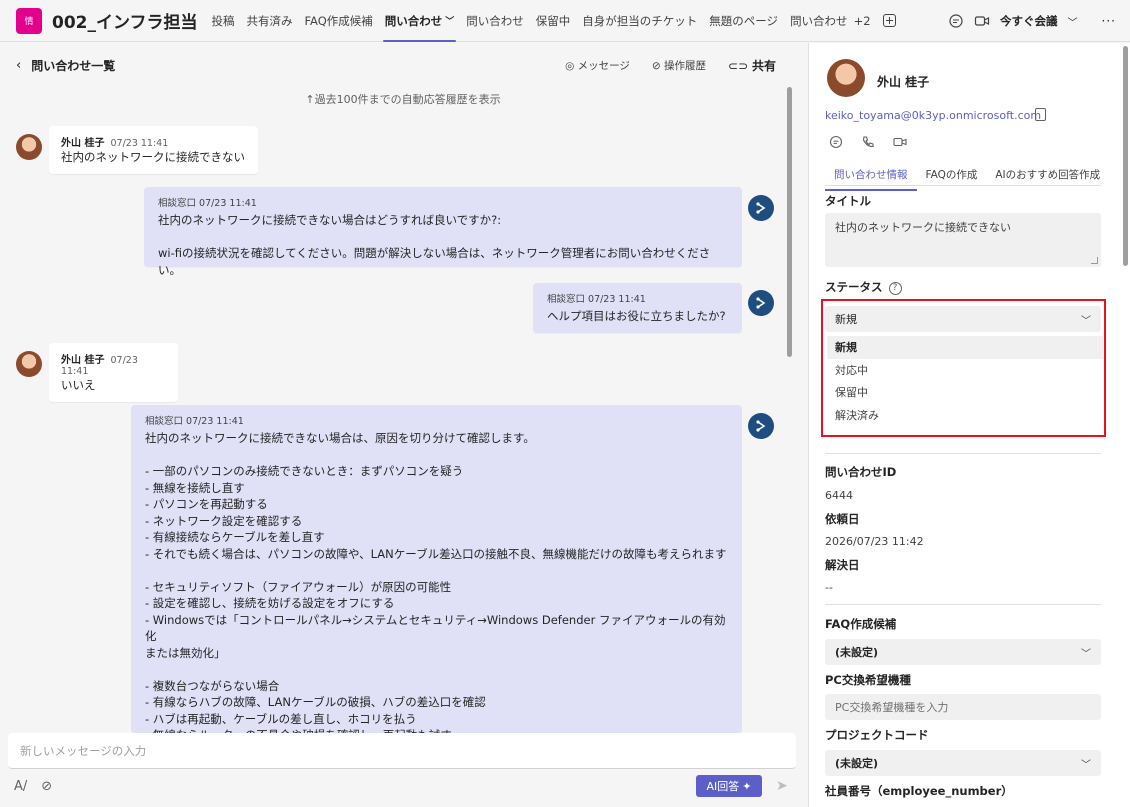  Describe the element at coordinates (747, 786) in the screenshot. I see `sparkle-icon: ✦` at that location.